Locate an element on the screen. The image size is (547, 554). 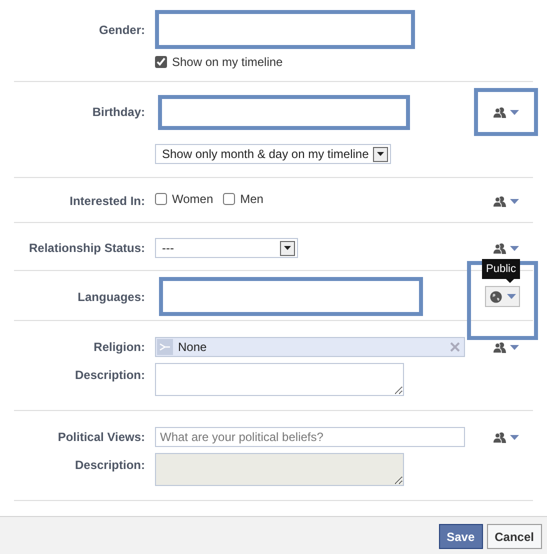
token-field: None is located at coordinates (310, 347).